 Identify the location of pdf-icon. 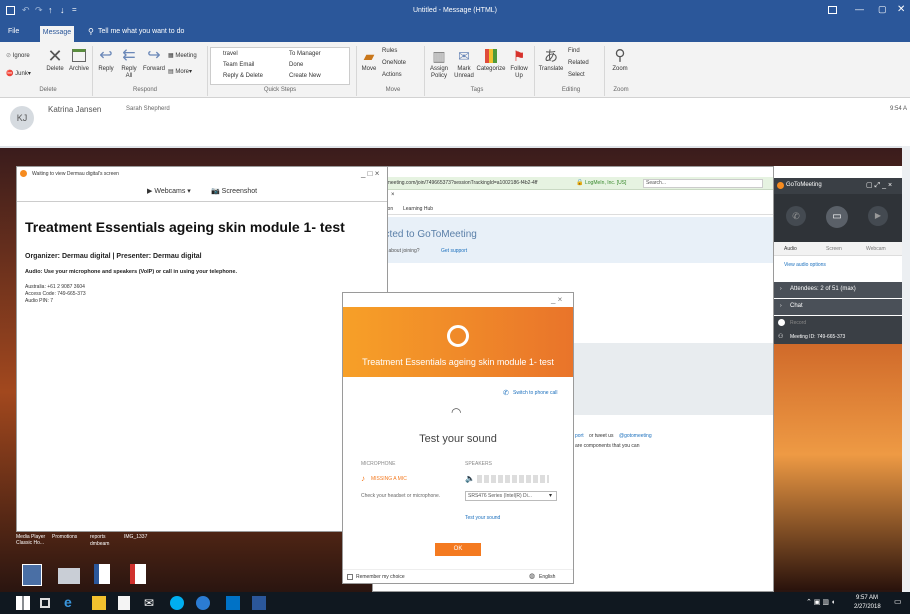
(138, 574).